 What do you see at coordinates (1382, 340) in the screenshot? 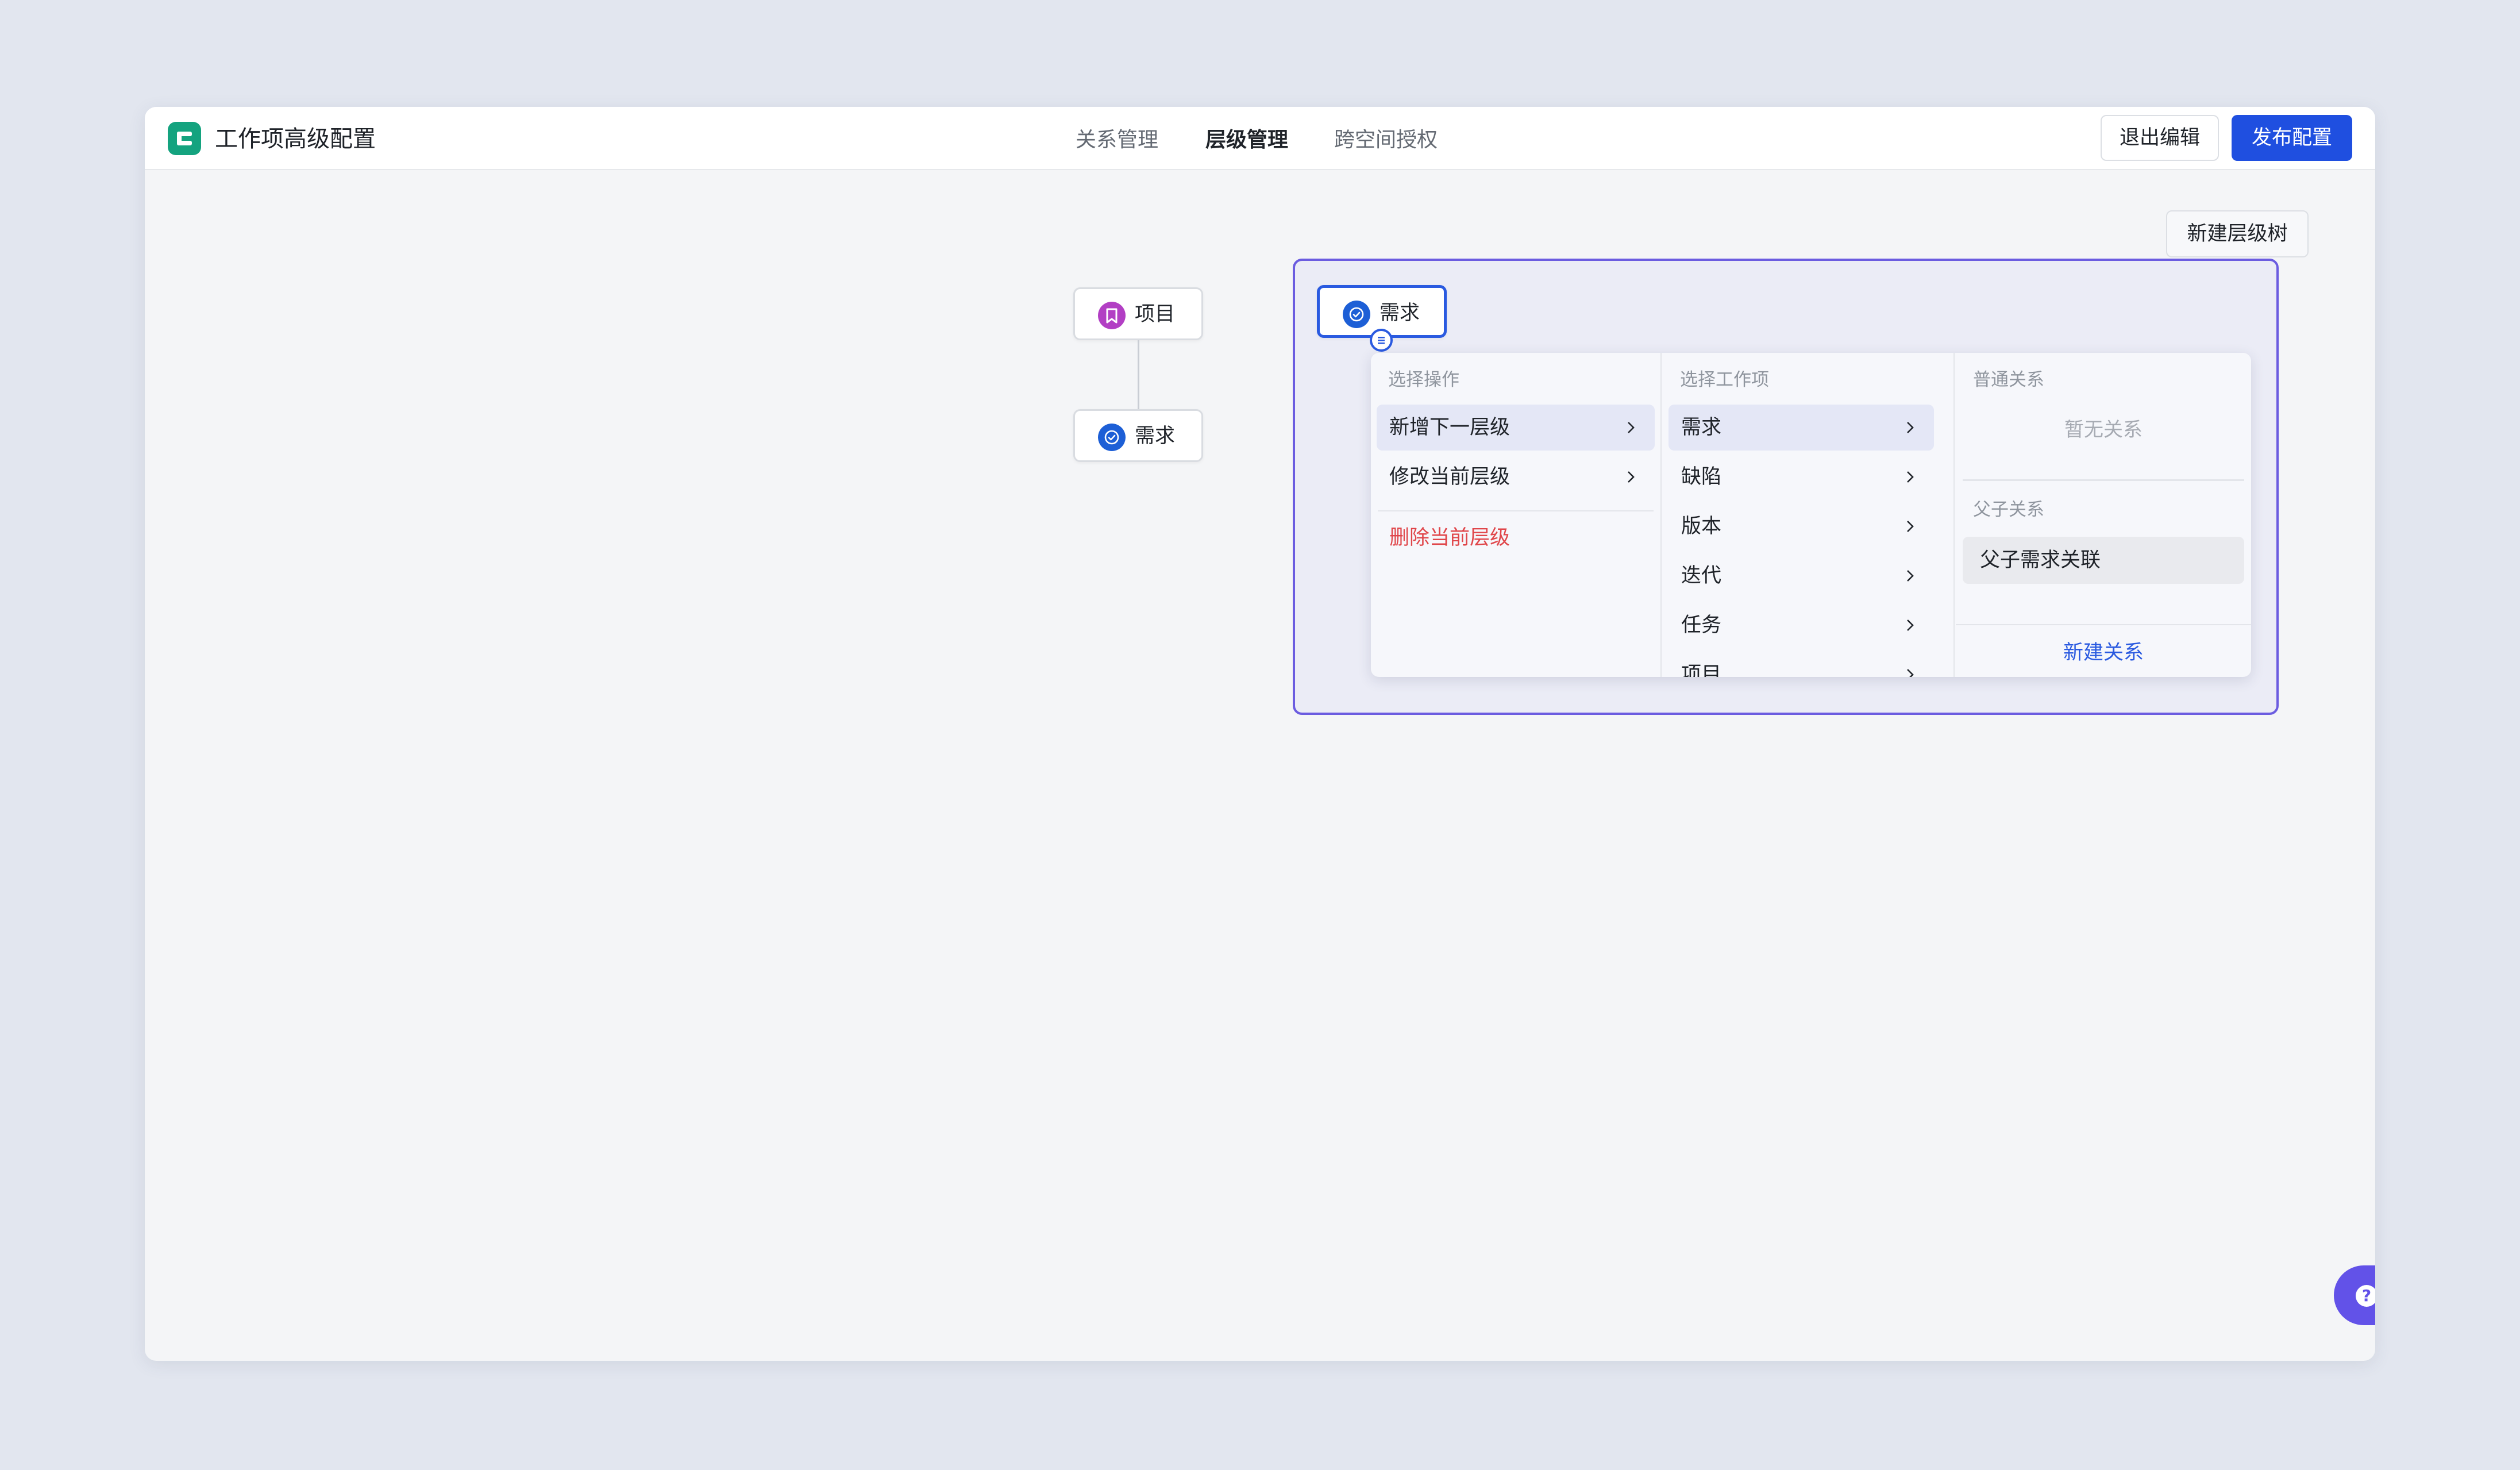
I see `node-menu-icon` at bounding box center [1382, 340].